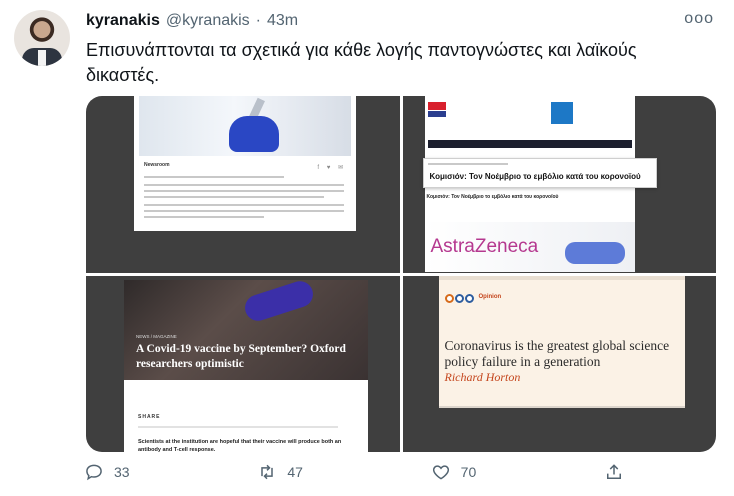 The image size is (734, 496). Describe the element at coordinates (149, 416) in the screenshot. I see `share-bar: SHARE` at that location.